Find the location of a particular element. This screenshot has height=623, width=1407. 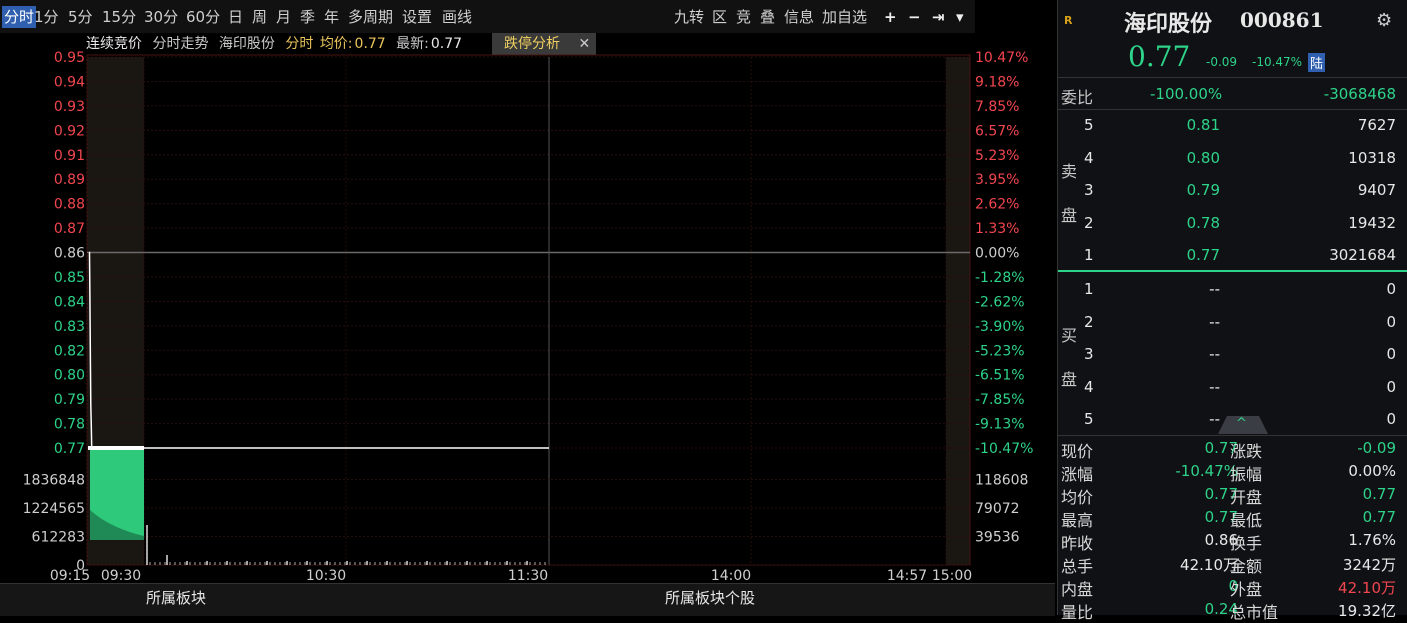

minus-icon: − is located at coordinates (914, 17).